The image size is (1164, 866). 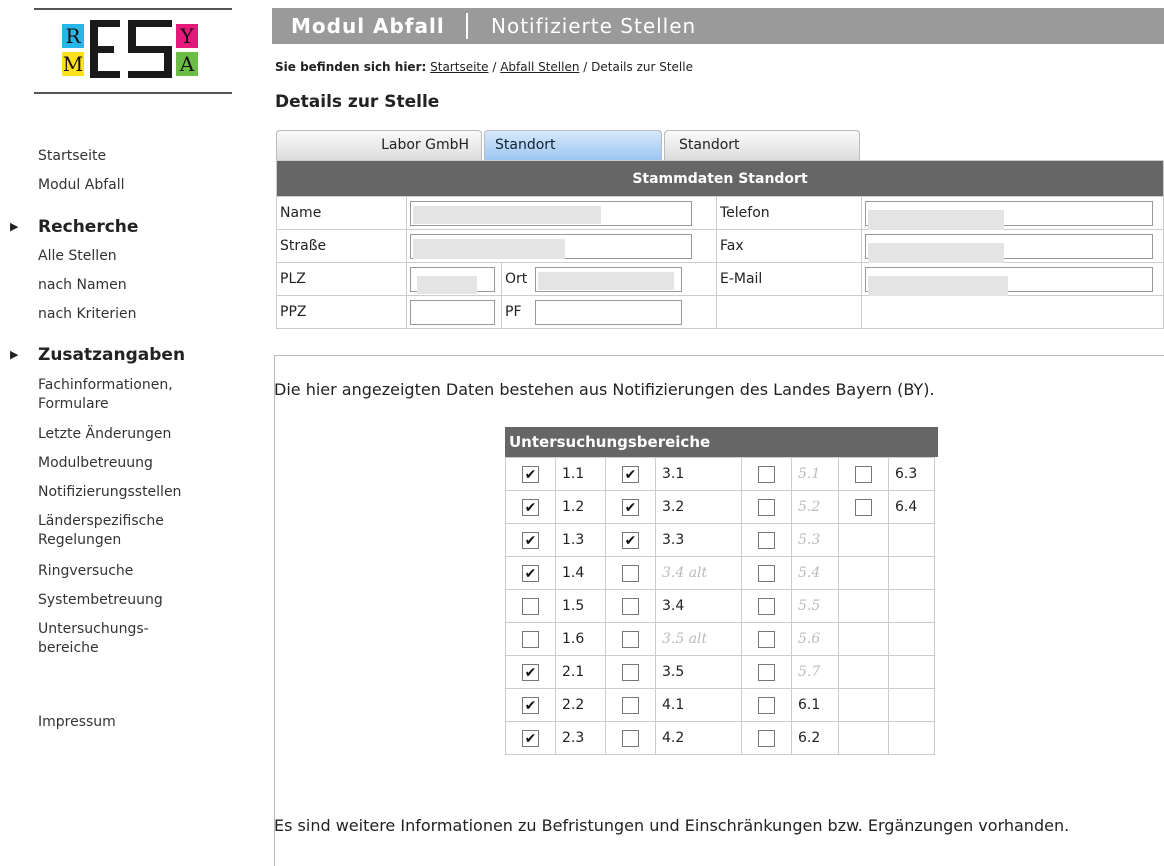 What do you see at coordinates (815, 672) in the screenshot?
I see `ub-label: 5.7` at bounding box center [815, 672].